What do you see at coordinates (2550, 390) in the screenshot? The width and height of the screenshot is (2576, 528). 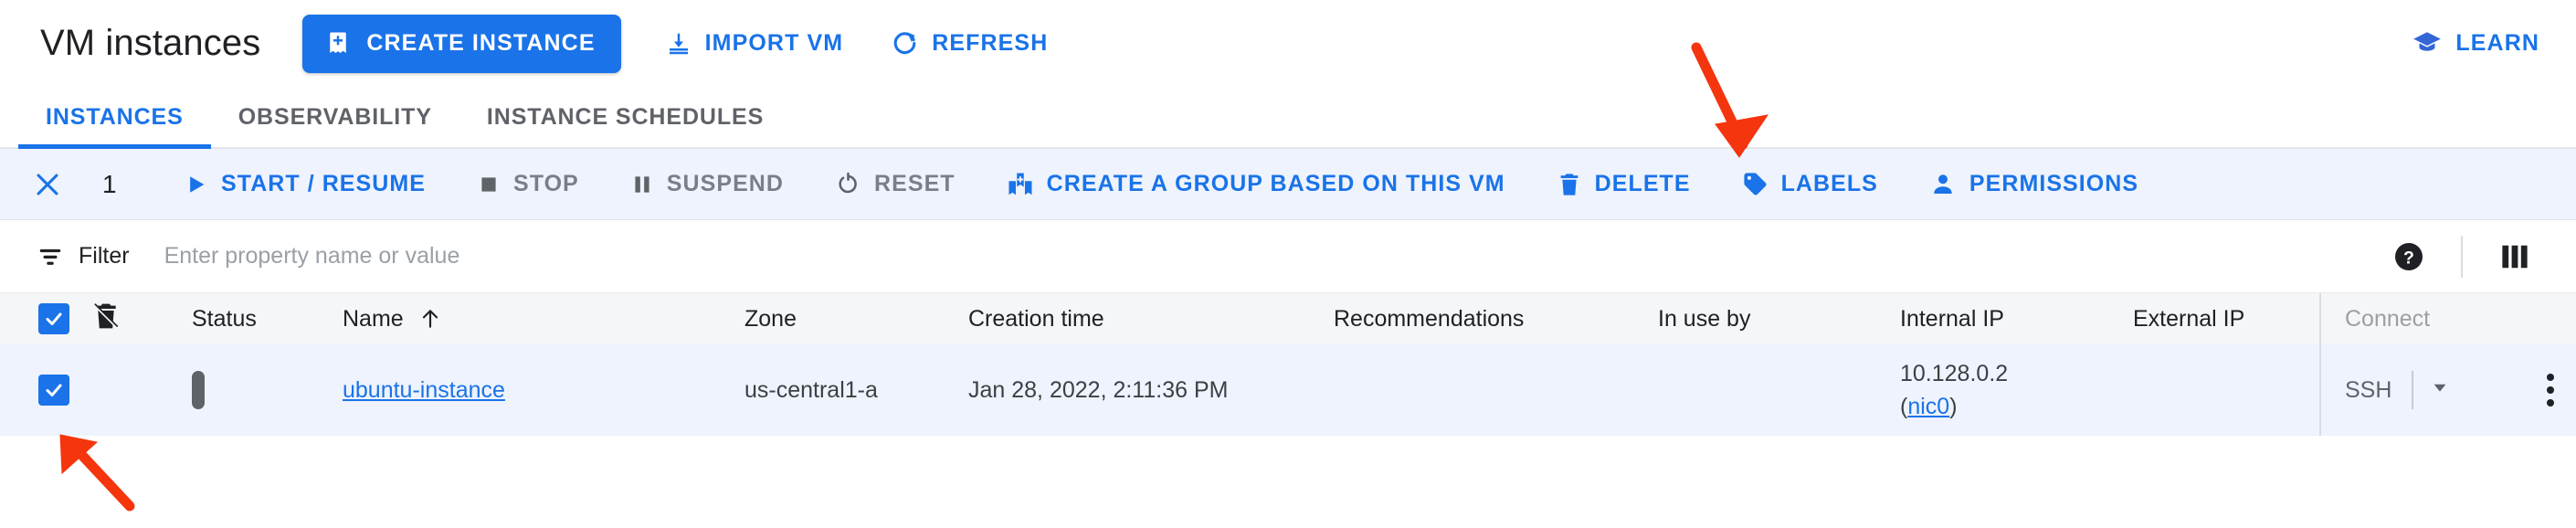 I see `more-vert-icon` at bounding box center [2550, 390].